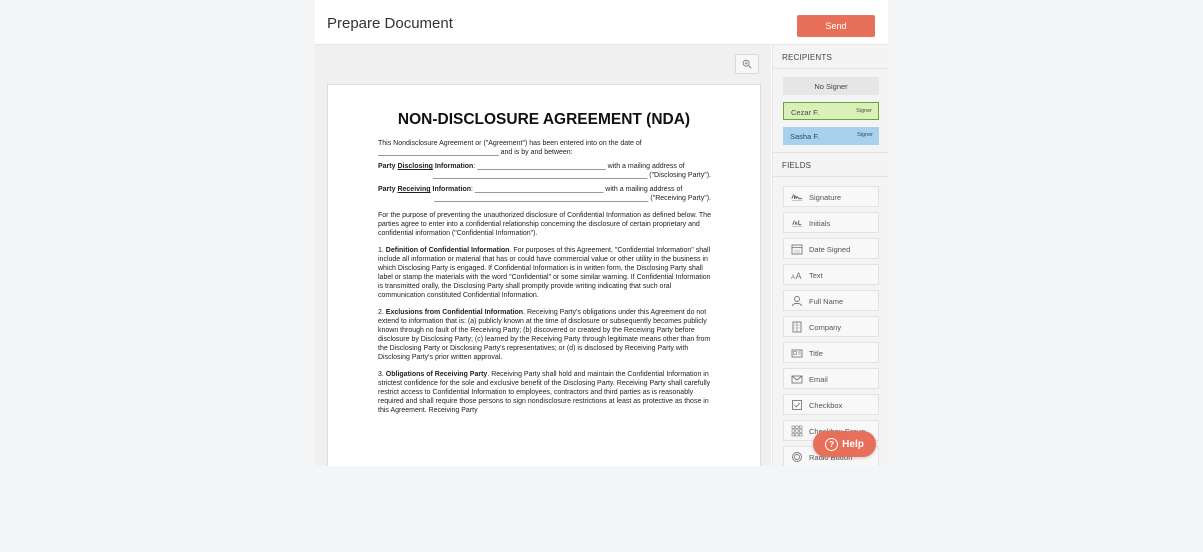 The height and width of the screenshot is (552, 1203). Describe the element at coordinates (831, 136) in the screenshot. I see `recipient-sasha: Sasha F. Signer` at that location.